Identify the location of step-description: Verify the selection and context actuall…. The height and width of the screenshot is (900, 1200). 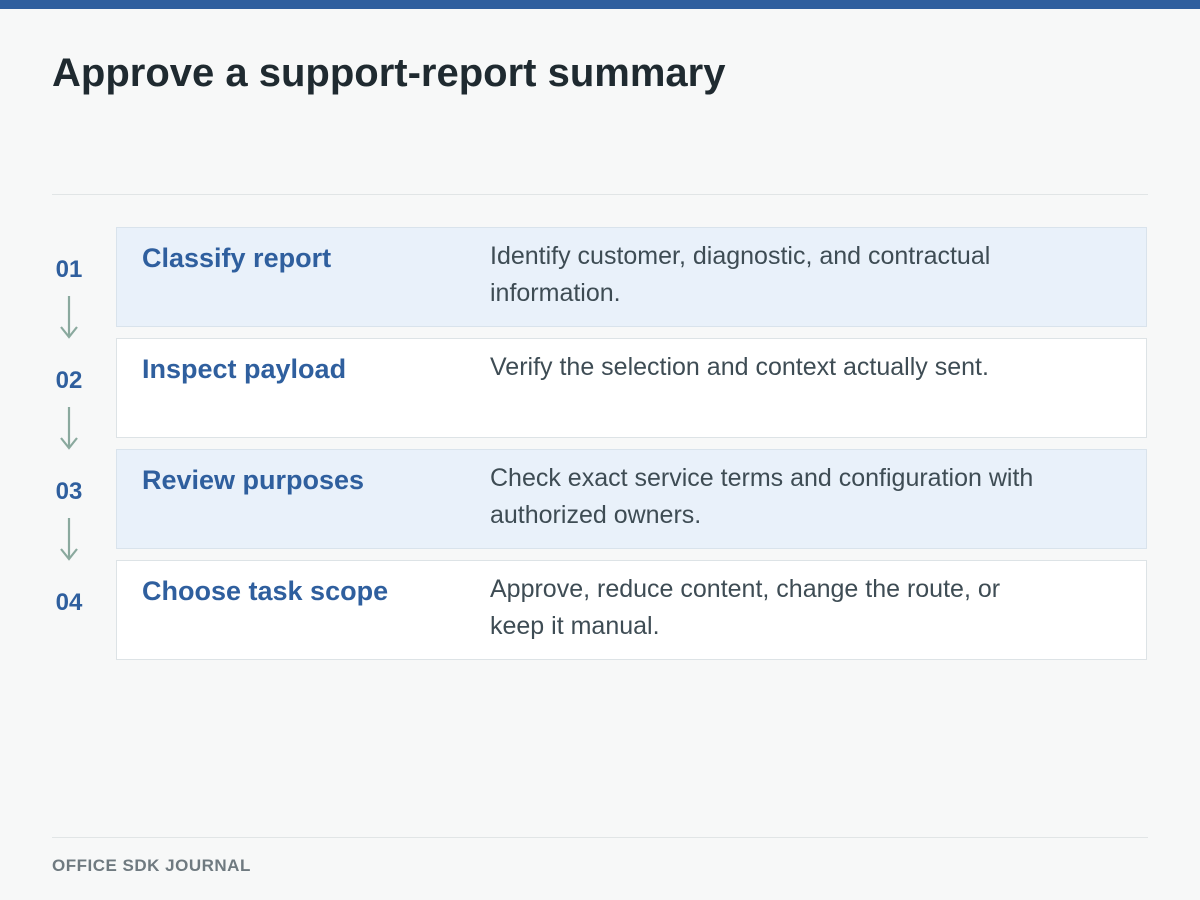
(739, 367).